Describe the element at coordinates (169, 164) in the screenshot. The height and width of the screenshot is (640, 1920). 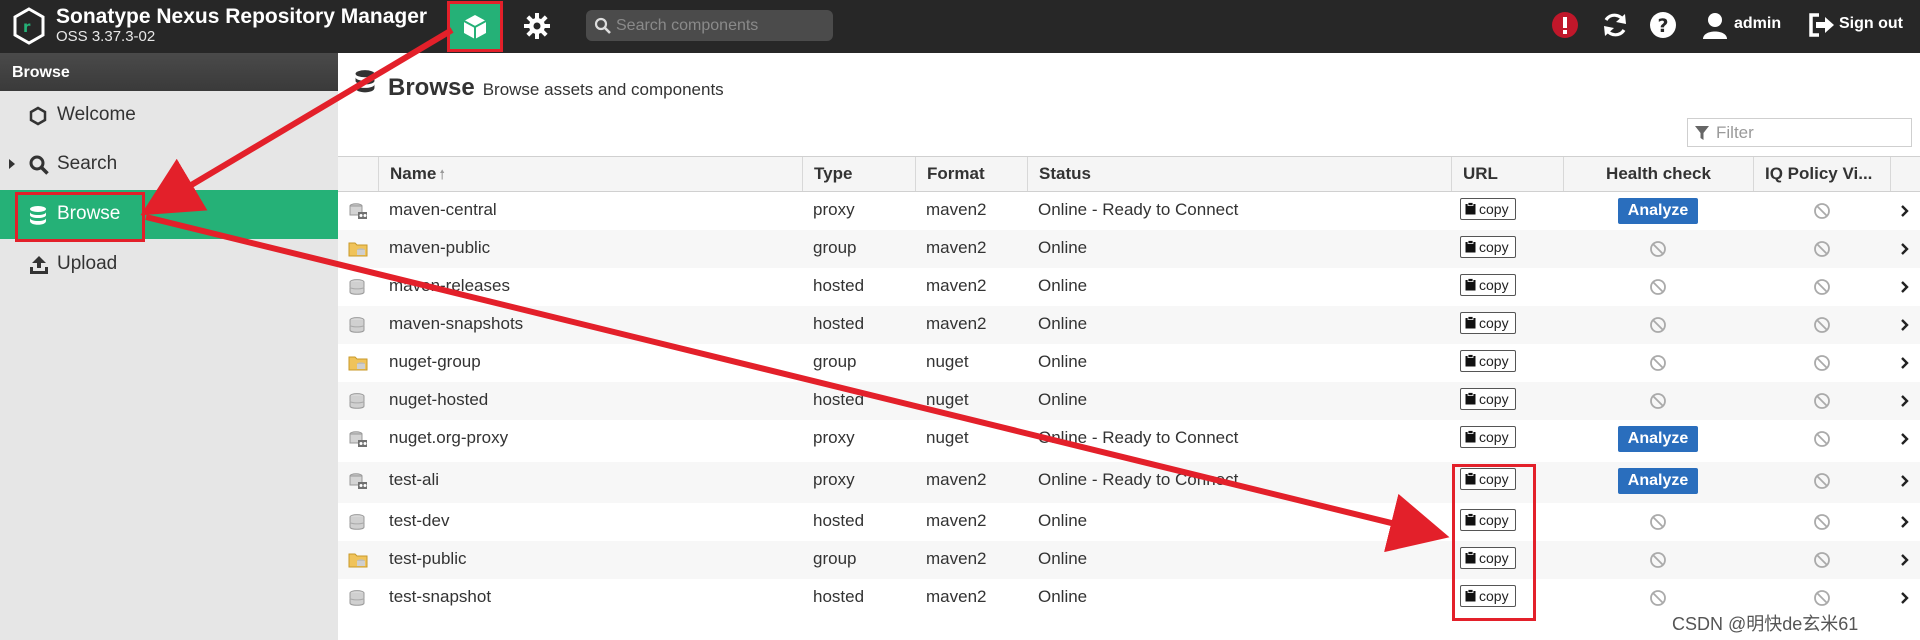
I see `sidebar-item-search: Search` at that location.